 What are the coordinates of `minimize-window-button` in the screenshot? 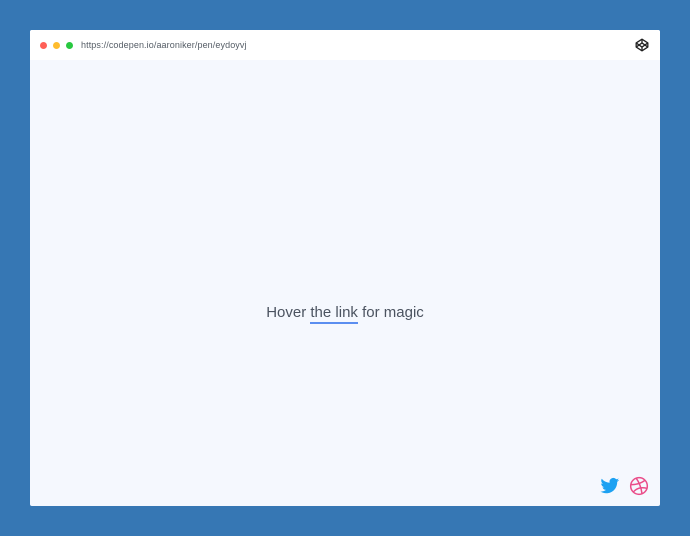 It's located at (56, 45).